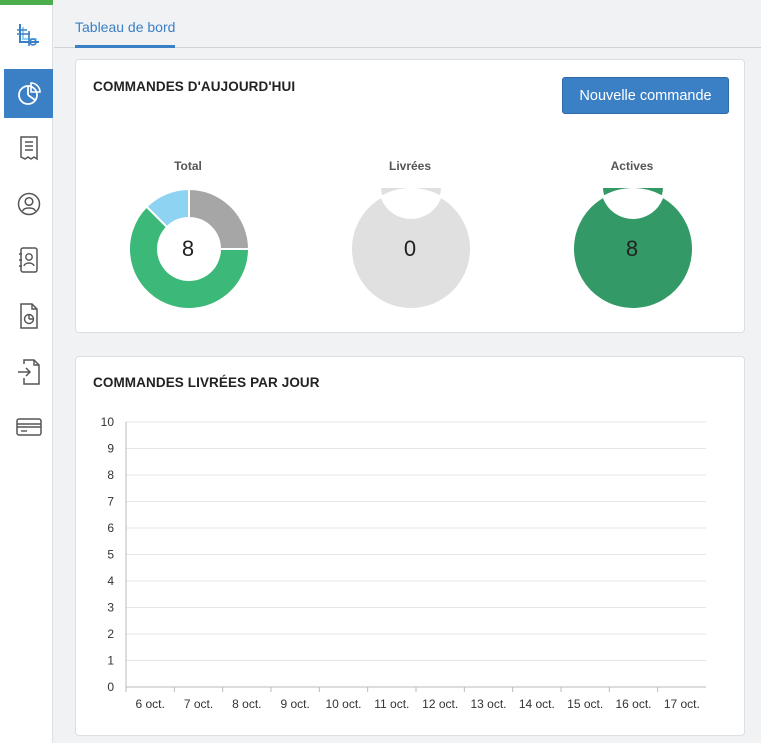 The height and width of the screenshot is (743, 761). Describe the element at coordinates (682, 704) in the screenshot. I see `x-tick-label: 17 oct.` at that location.